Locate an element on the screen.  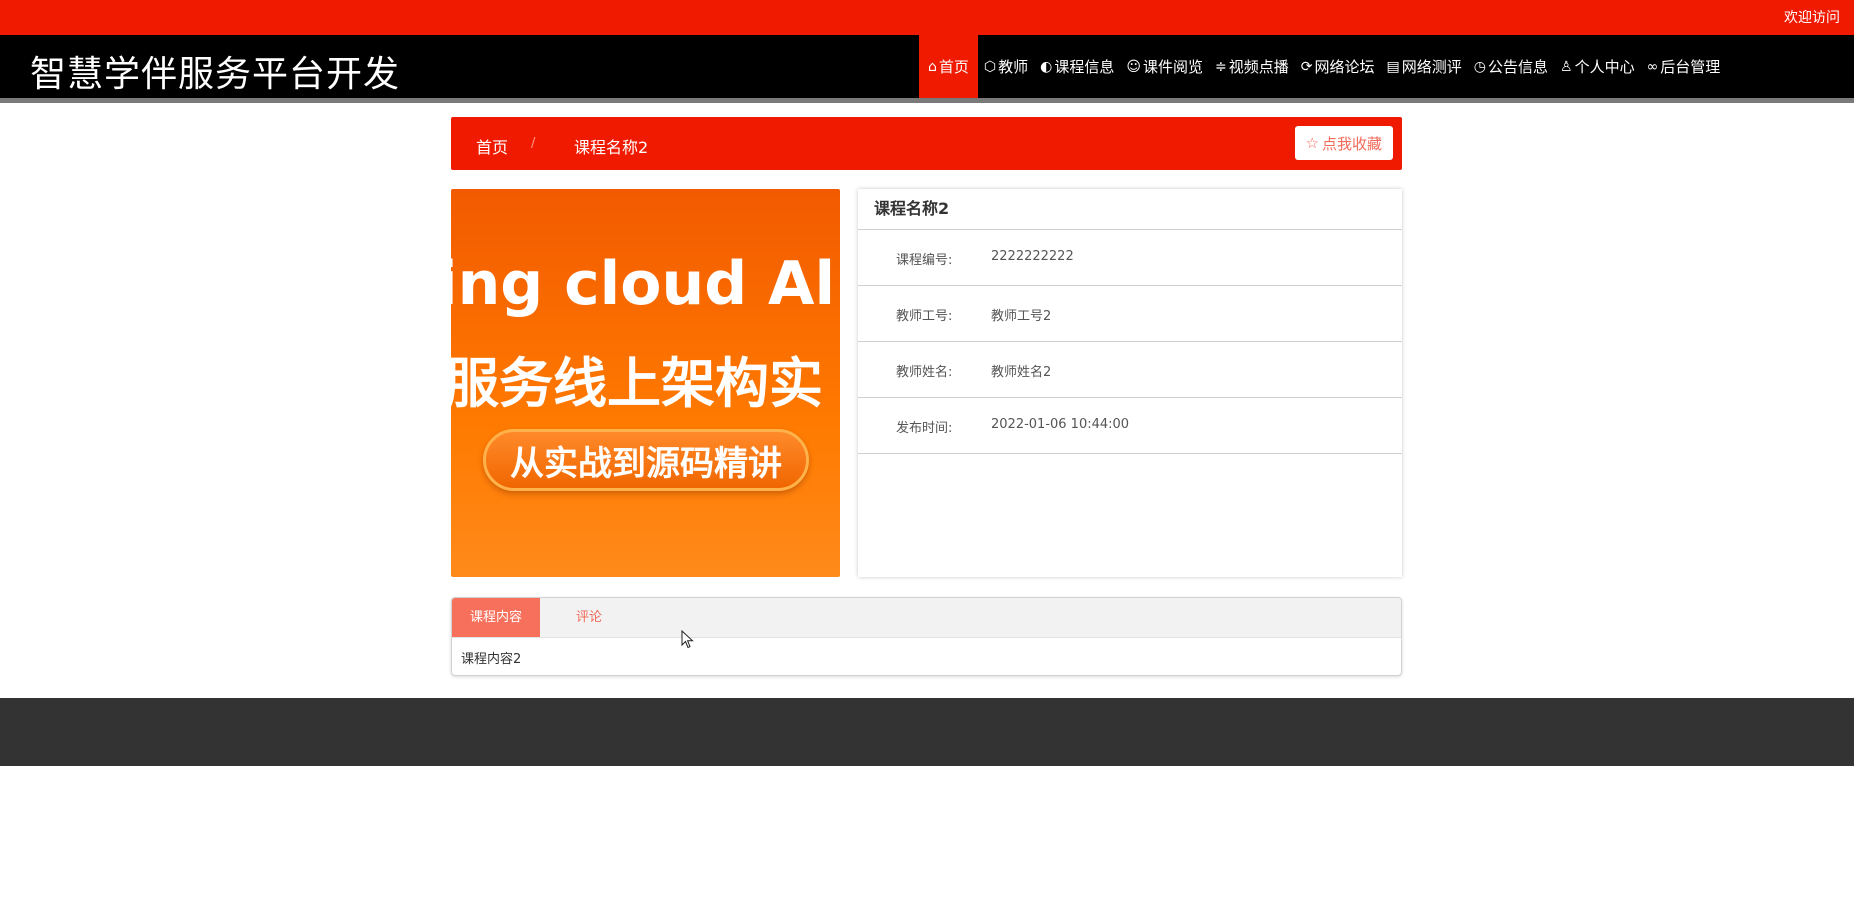
nav-item-announcements: ◷ 公告信息 is located at coordinates (1511, 66).